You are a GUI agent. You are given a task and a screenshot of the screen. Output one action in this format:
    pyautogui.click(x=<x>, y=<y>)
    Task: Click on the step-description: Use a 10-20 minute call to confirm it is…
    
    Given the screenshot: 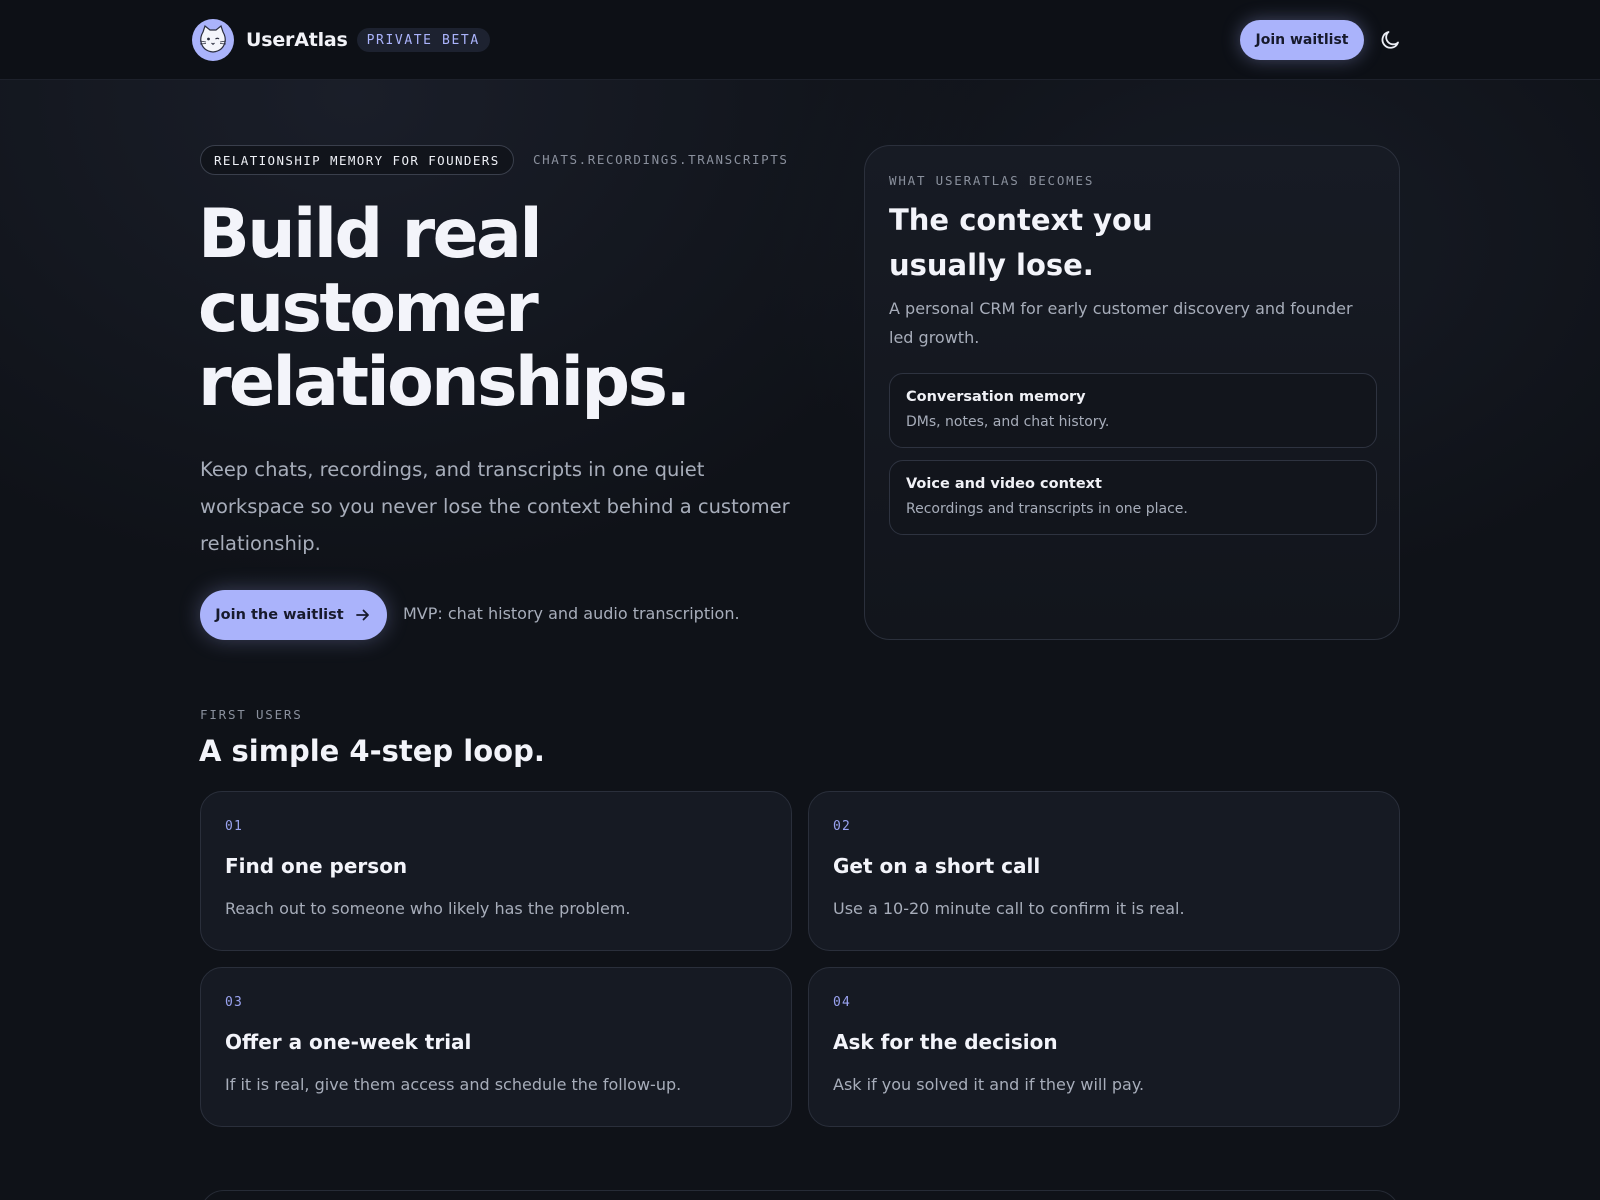 What is the action you would take?
    pyautogui.click(x=1009, y=908)
    